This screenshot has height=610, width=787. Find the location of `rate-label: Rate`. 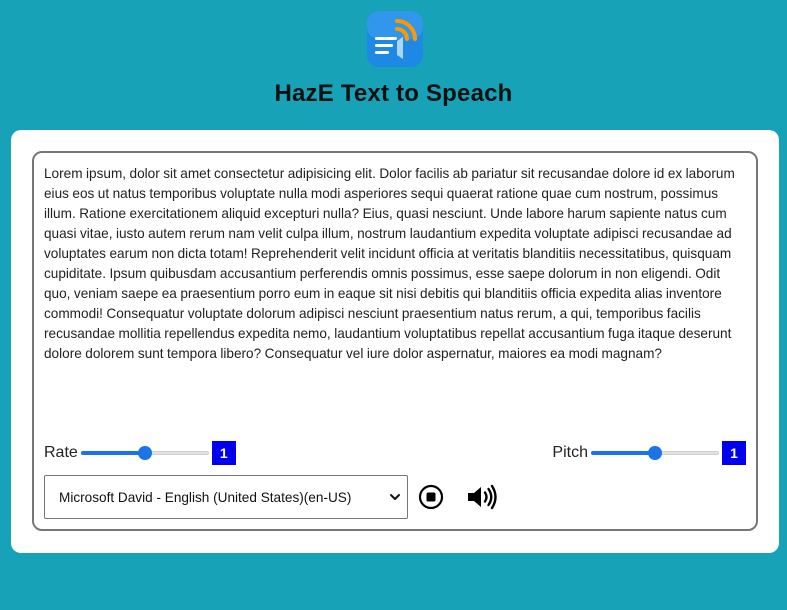

rate-label: Rate is located at coordinates (61, 452).